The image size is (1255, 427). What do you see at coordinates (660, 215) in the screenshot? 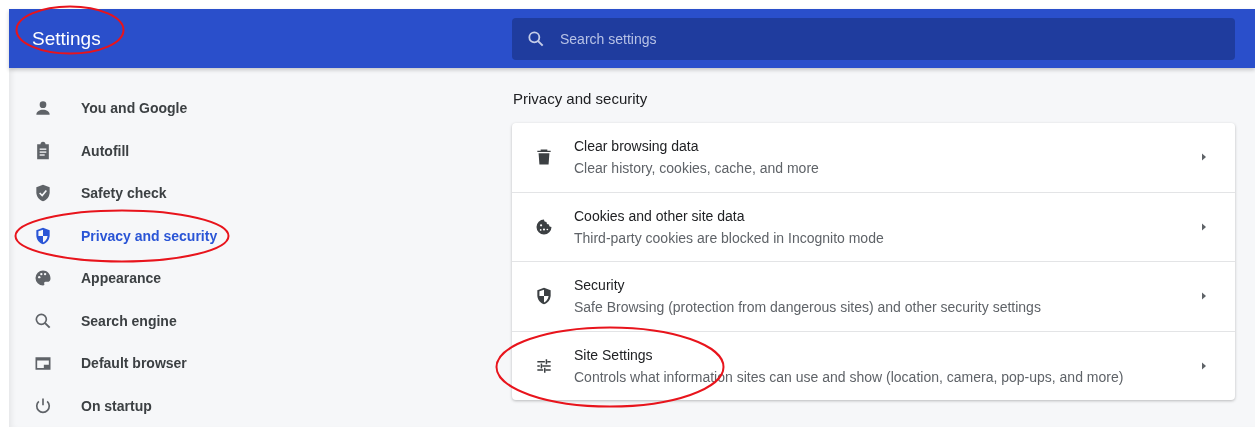
I see `row-title: Cookies and other site data` at bounding box center [660, 215].